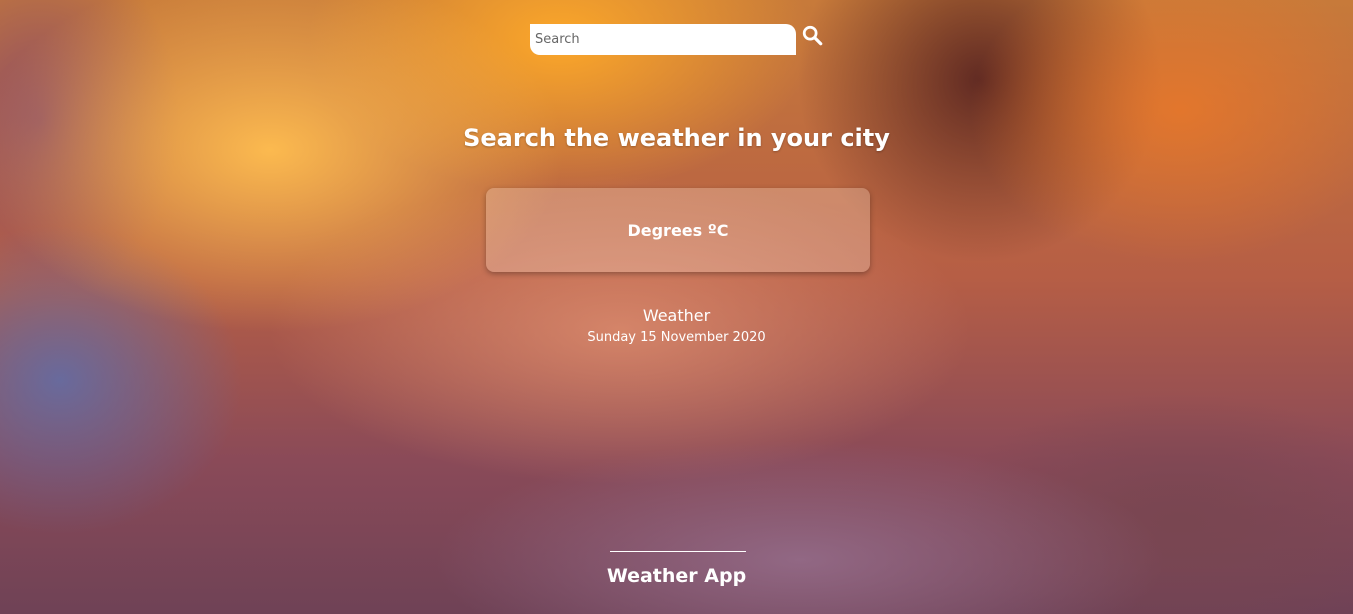 This screenshot has width=1353, height=614. I want to click on search-icon, so click(812, 35).